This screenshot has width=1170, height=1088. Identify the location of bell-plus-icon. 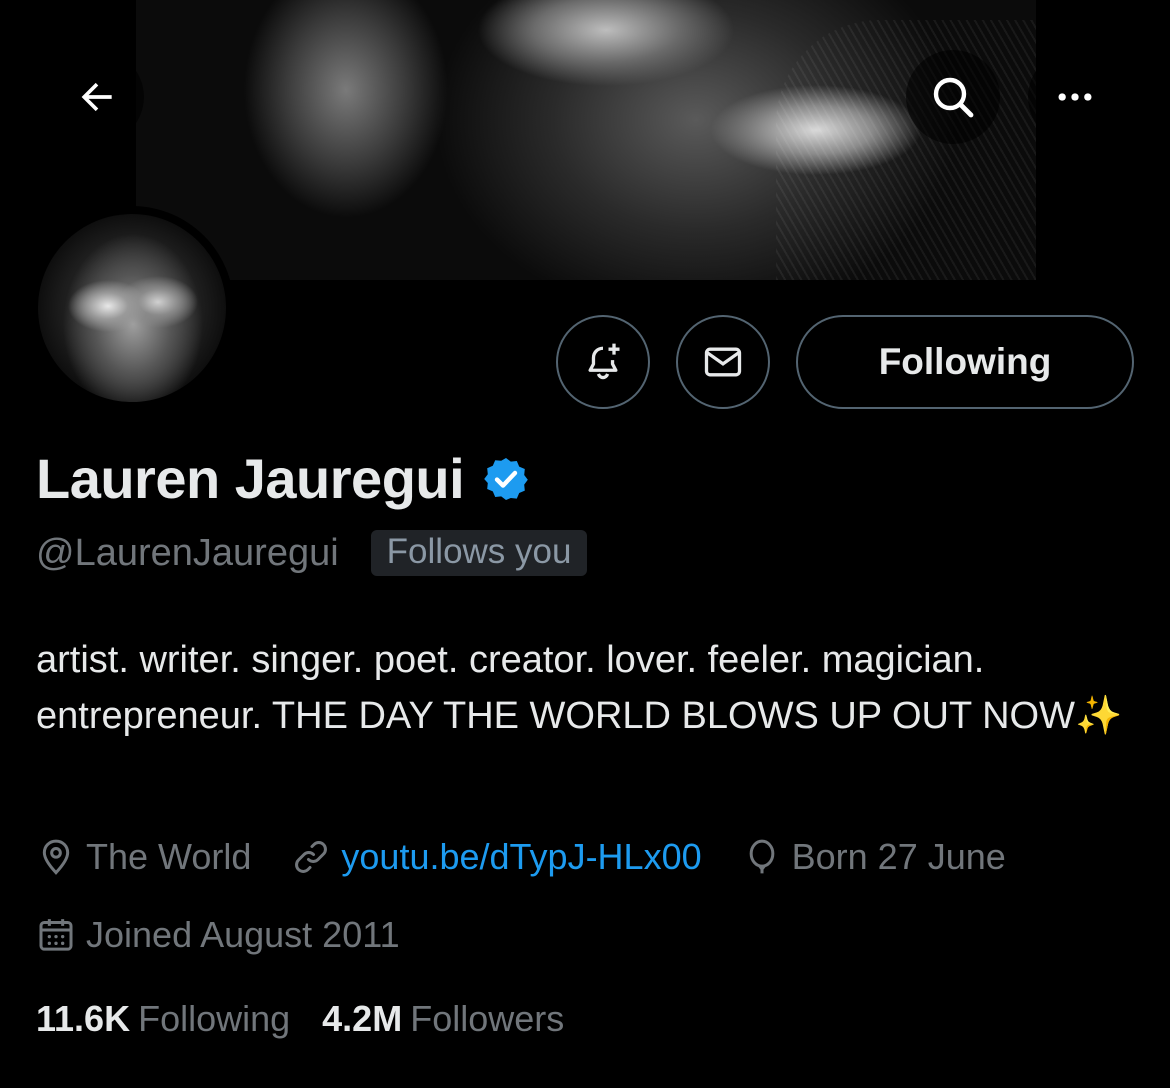
(604, 361).